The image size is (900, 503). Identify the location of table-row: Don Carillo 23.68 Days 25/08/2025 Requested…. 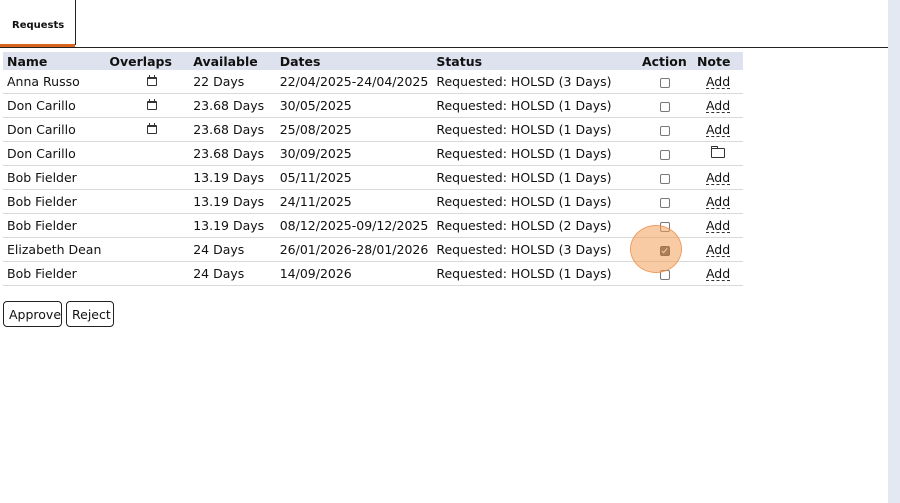
(373, 129).